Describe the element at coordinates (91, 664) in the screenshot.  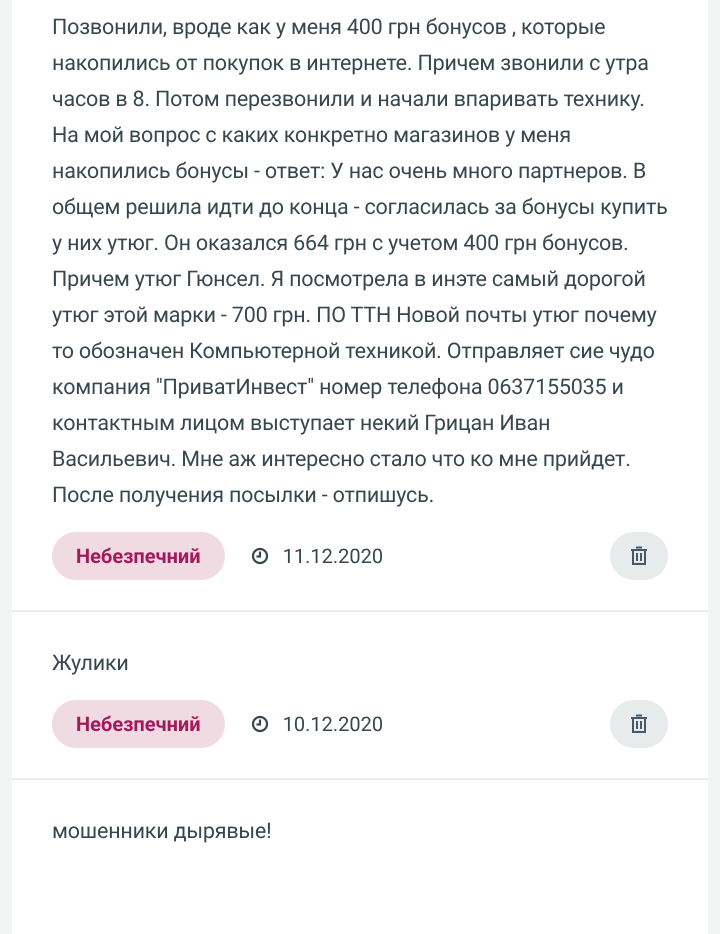
I see `review-text: Жулики` at that location.